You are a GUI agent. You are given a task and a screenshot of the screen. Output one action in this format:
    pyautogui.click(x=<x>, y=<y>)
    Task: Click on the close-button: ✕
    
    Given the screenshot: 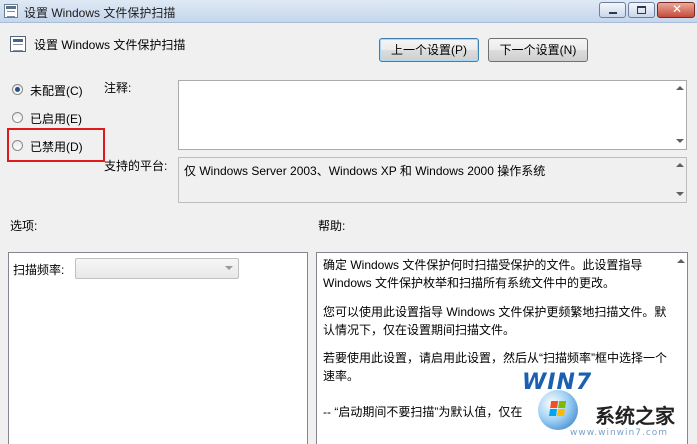 What is the action you would take?
    pyautogui.click(x=676, y=10)
    